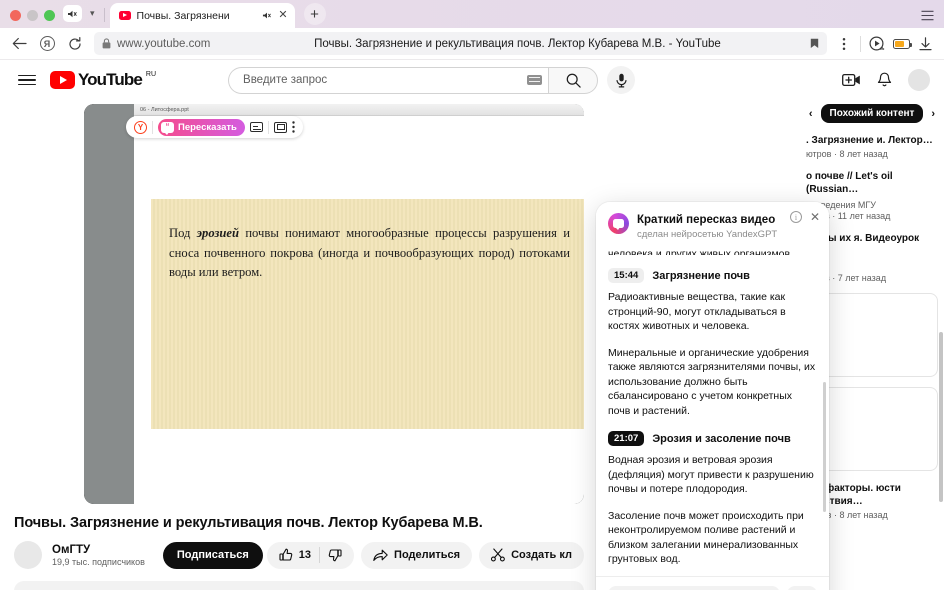  I want to click on related-chips-row: ‹ Похожий контент ›, so click(872, 113).